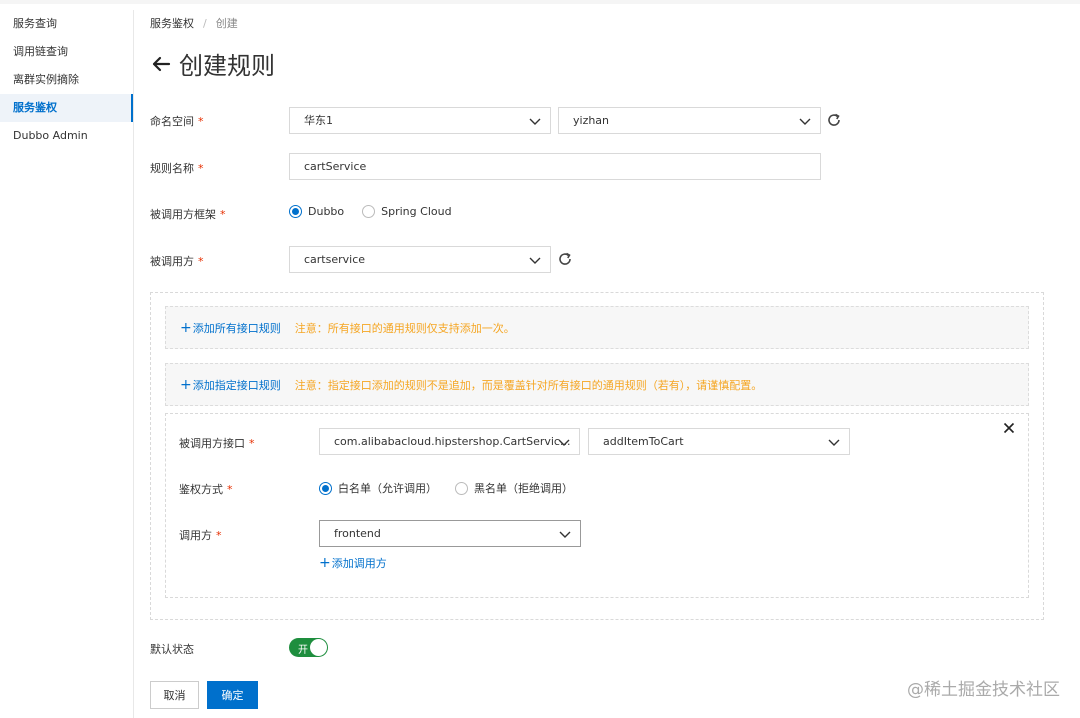 The image size is (1080, 718). What do you see at coordinates (66, 52) in the screenshot?
I see `sidebar-item-trace-query: 调用链查询` at bounding box center [66, 52].